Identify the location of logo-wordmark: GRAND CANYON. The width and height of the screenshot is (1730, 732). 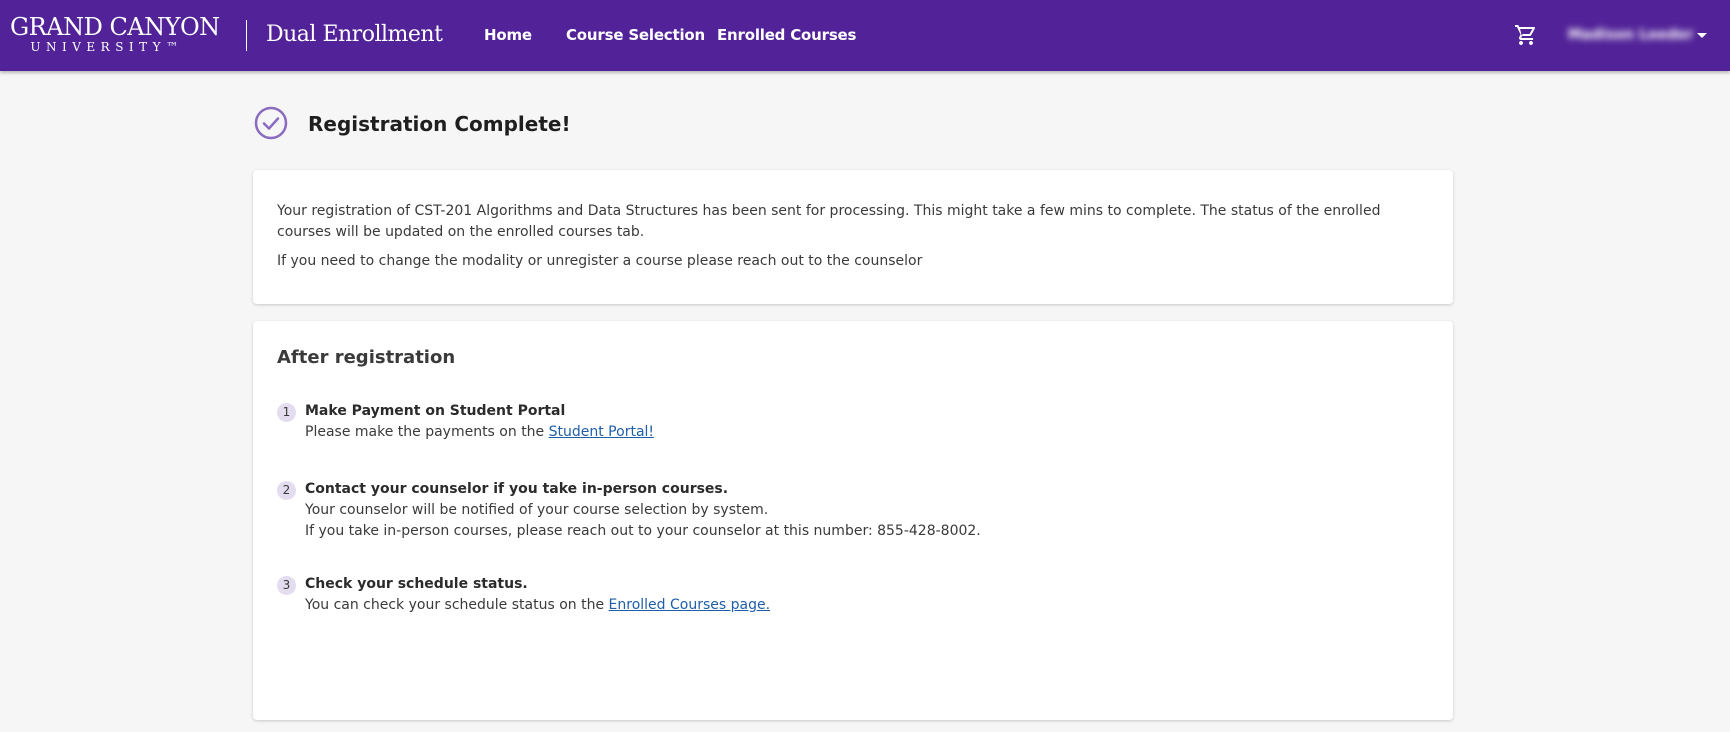
(115, 27).